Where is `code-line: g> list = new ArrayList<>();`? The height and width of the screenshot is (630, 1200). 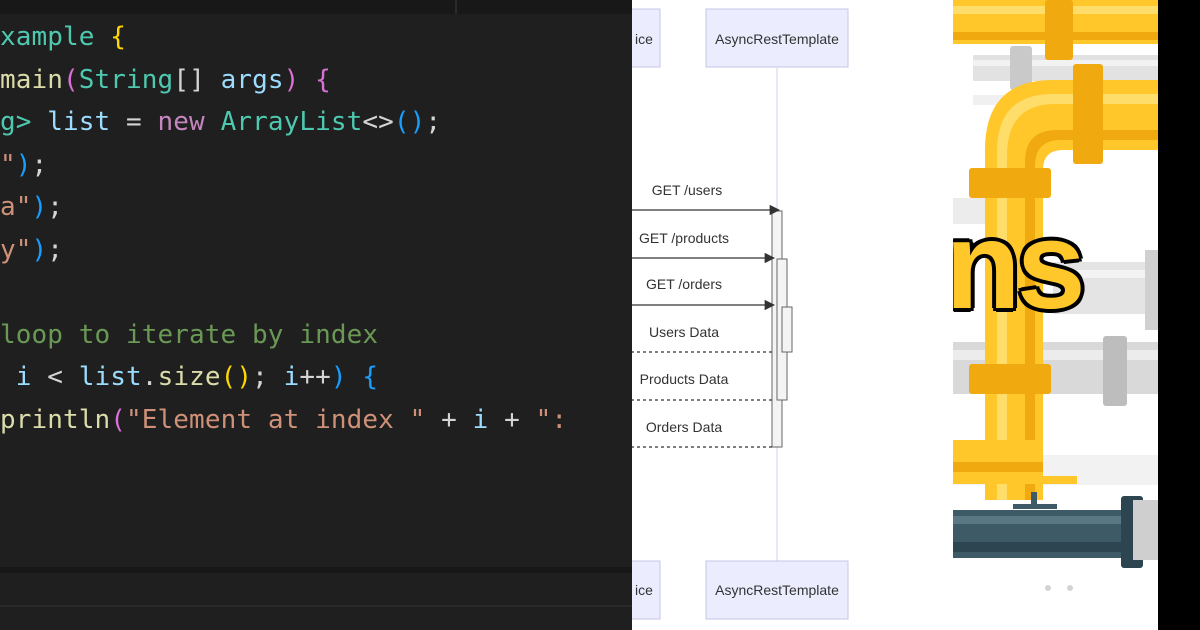 code-line: g> list = new ArrayList<>(); is located at coordinates (316, 122).